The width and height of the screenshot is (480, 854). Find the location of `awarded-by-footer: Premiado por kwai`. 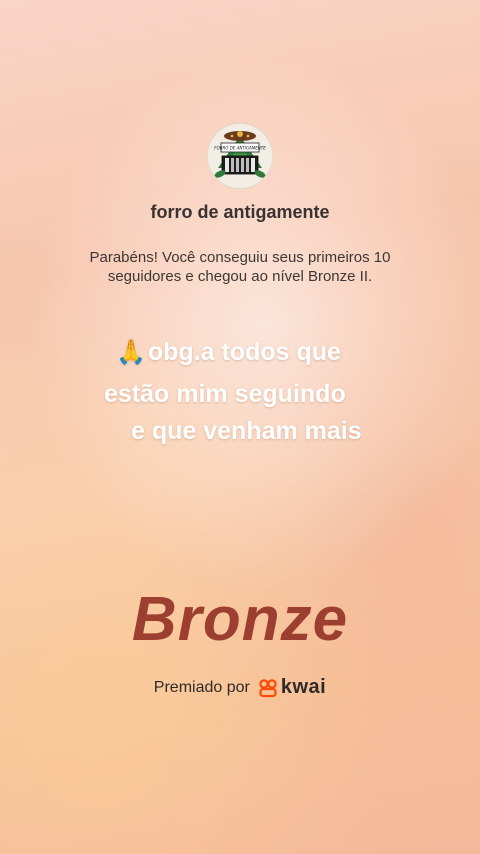

awarded-by-footer: Premiado por kwai is located at coordinates (240, 687).